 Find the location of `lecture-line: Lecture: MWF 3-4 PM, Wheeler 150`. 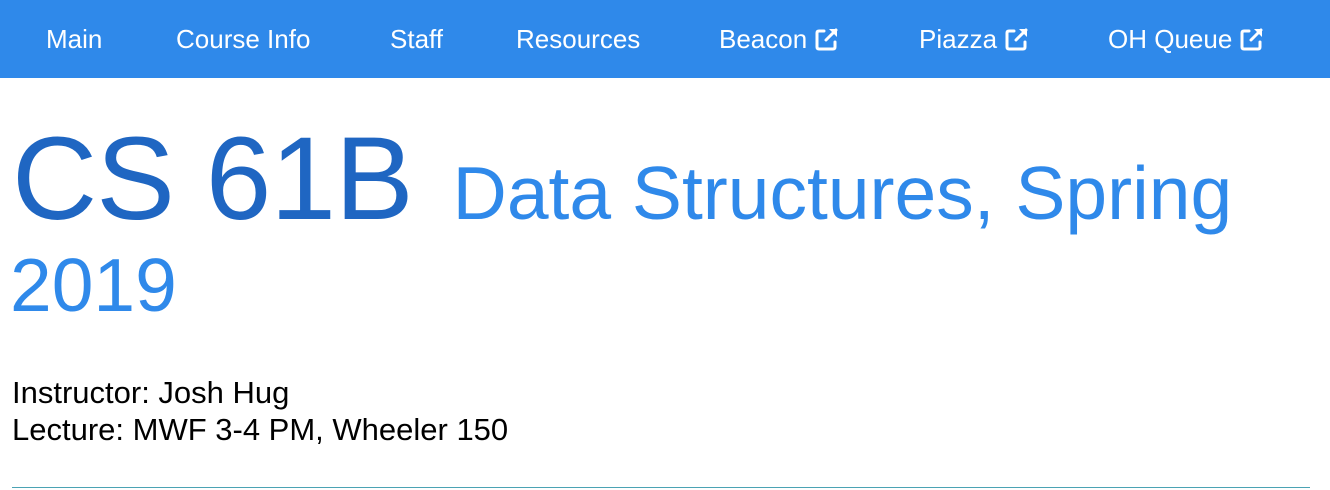

lecture-line: Lecture: MWF 3-4 PM, Wheeler 150 is located at coordinates (260, 429).